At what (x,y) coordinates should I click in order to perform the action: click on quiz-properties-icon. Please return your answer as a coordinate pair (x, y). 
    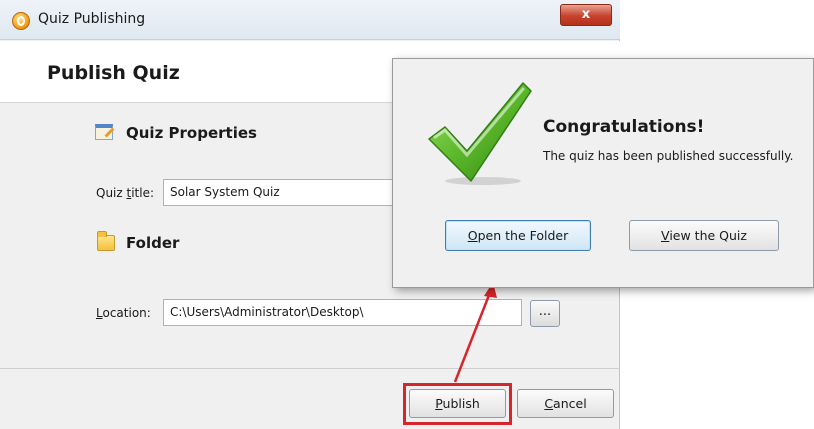
    Looking at the image, I should click on (104, 132).